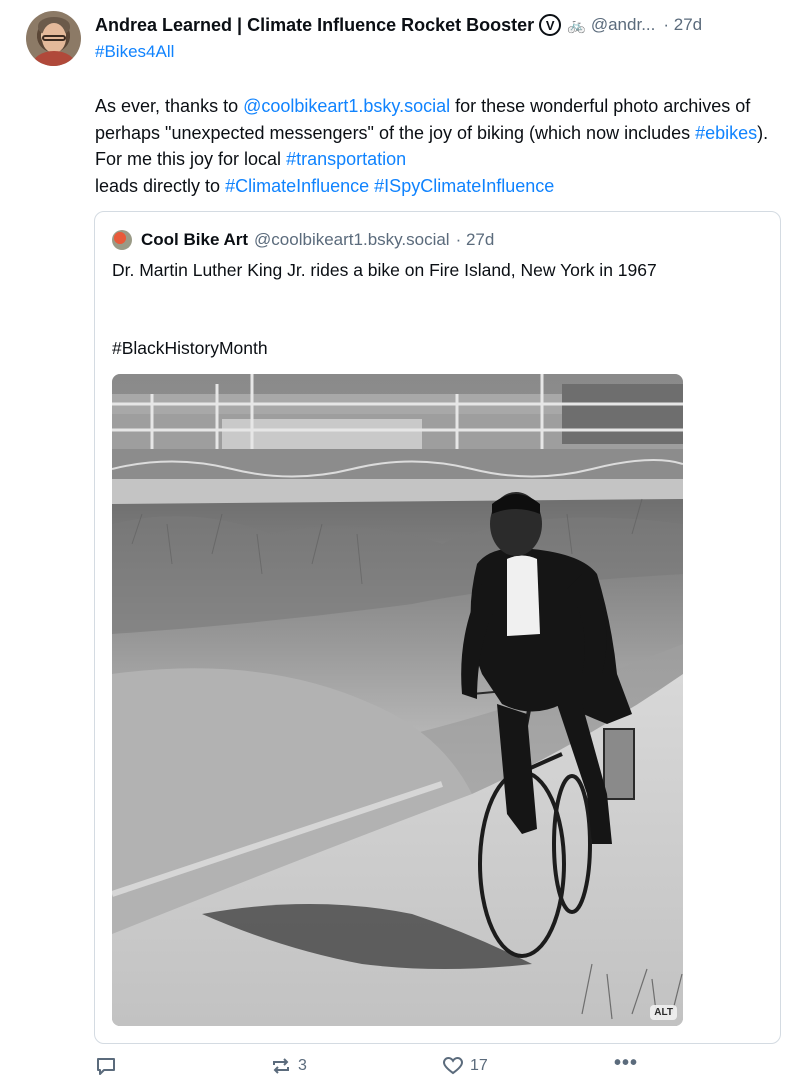  I want to click on quoted-author-handle: @coolbikeart1.bsky.social, so click(352, 240).